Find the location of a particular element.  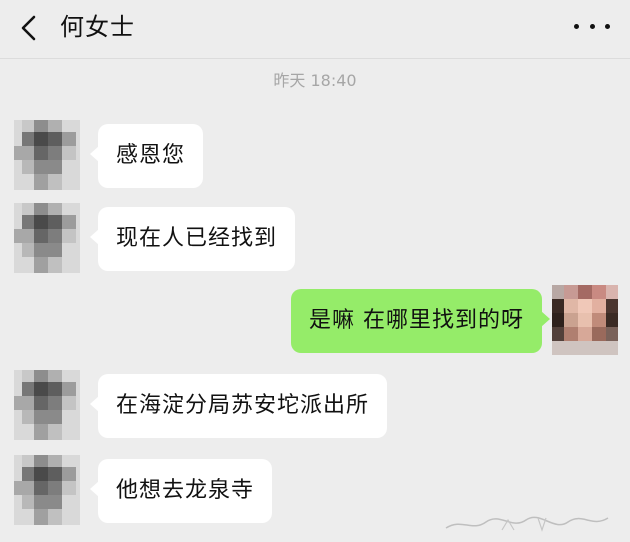

incoming-message-bubble: 现在人已经找到 is located at coordinates (197, 239).